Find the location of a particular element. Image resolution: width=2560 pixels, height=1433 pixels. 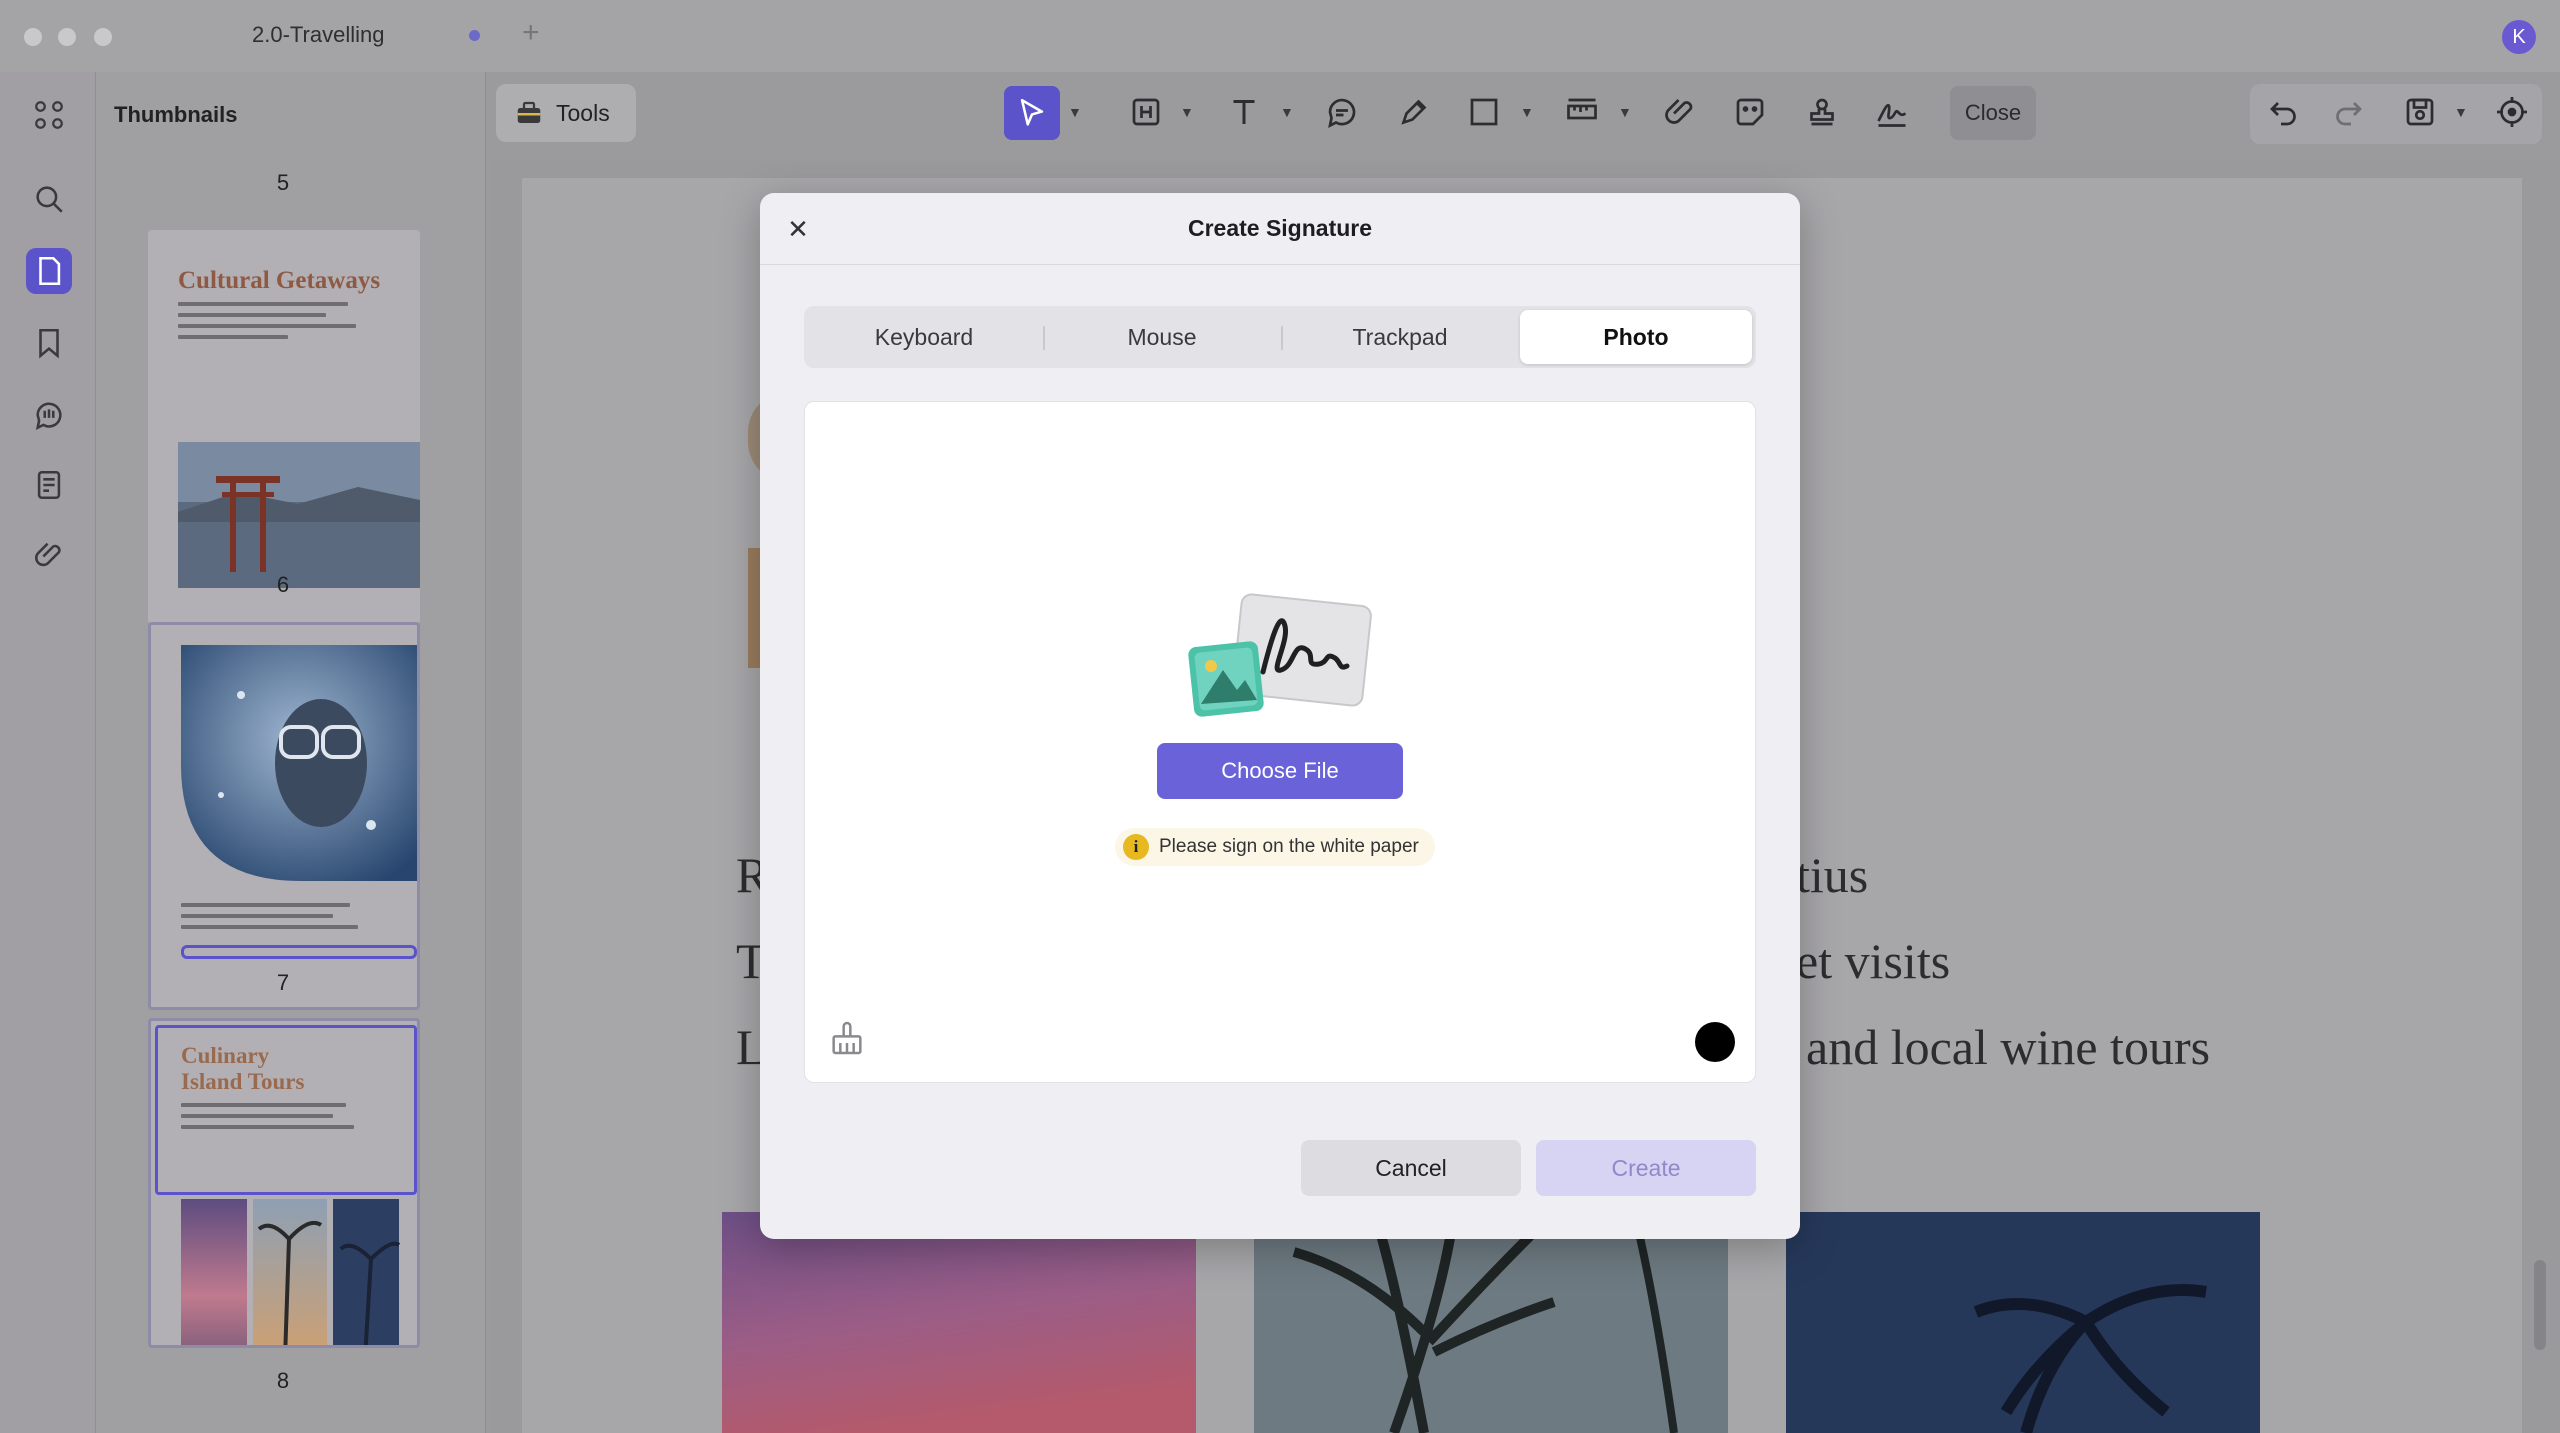

select-tool-button is located at coordinates (1032, 113).